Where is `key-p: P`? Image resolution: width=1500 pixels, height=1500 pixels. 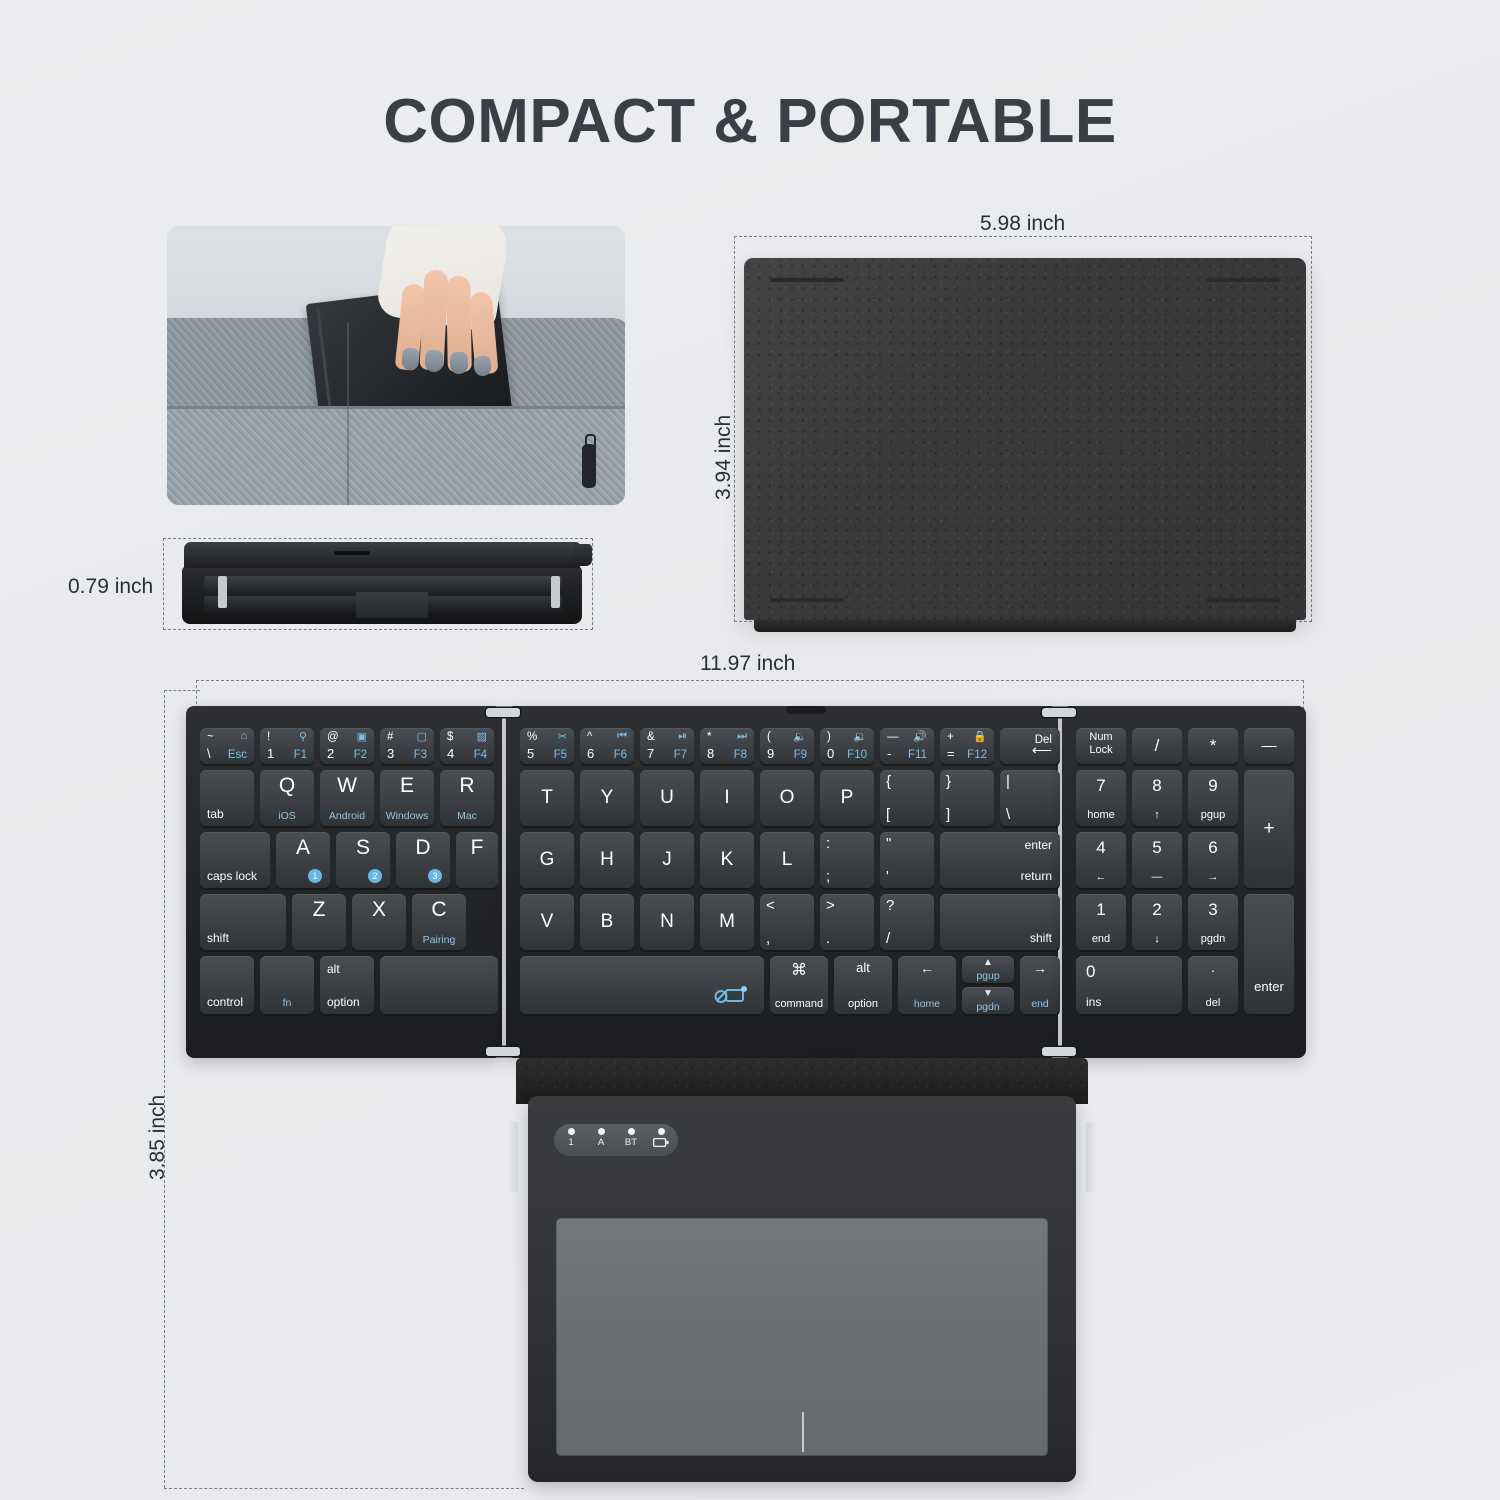 key-p: P is located at coordinates (847, 798).